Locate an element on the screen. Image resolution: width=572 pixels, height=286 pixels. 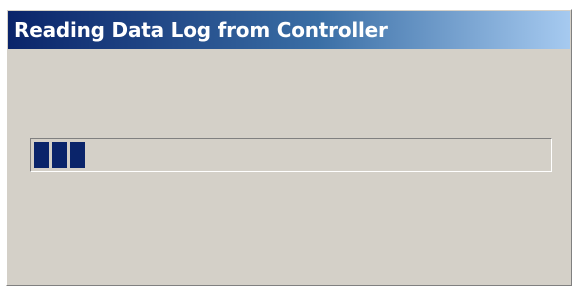
progress-bar is located at coordinates (291, 155).